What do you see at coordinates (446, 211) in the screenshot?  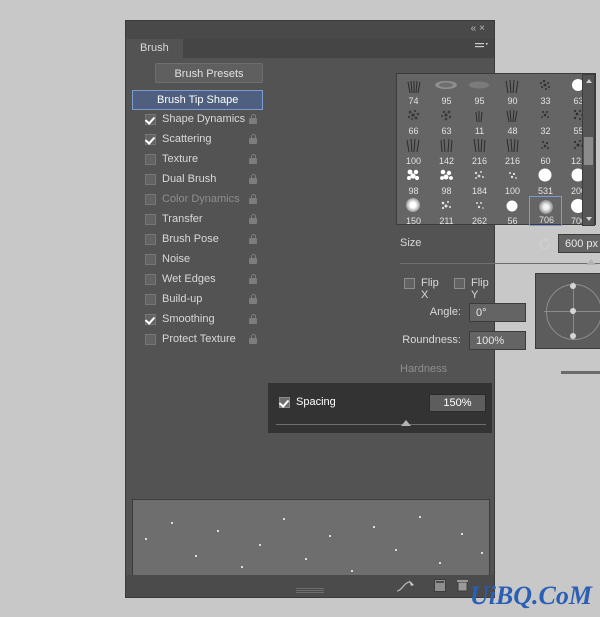 I see `brush-tip-cell: 211` at bounding box center [446, 211].